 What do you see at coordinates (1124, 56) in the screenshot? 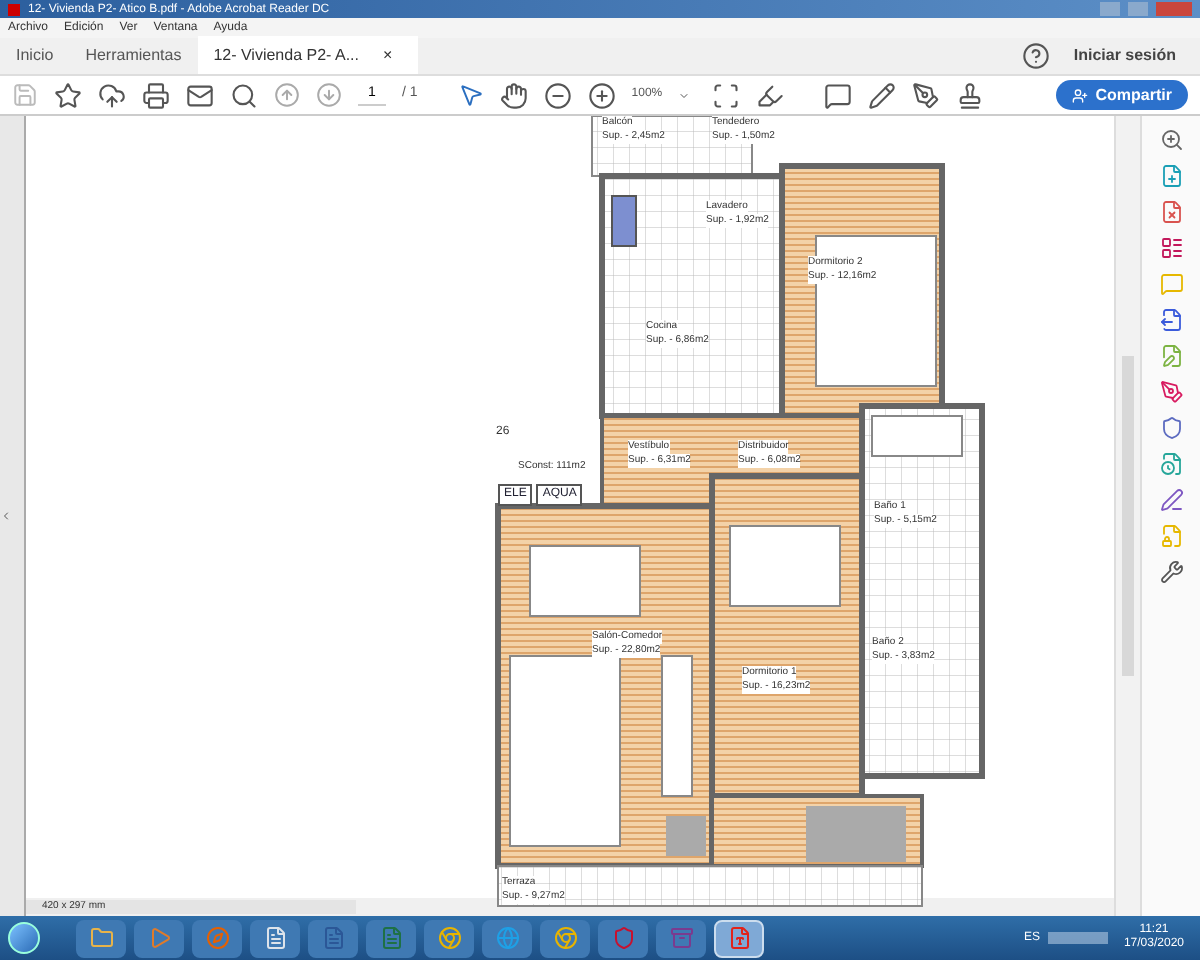
I see `sign-in-link: Iniciar sesión` at bounding box center [1124, 56].